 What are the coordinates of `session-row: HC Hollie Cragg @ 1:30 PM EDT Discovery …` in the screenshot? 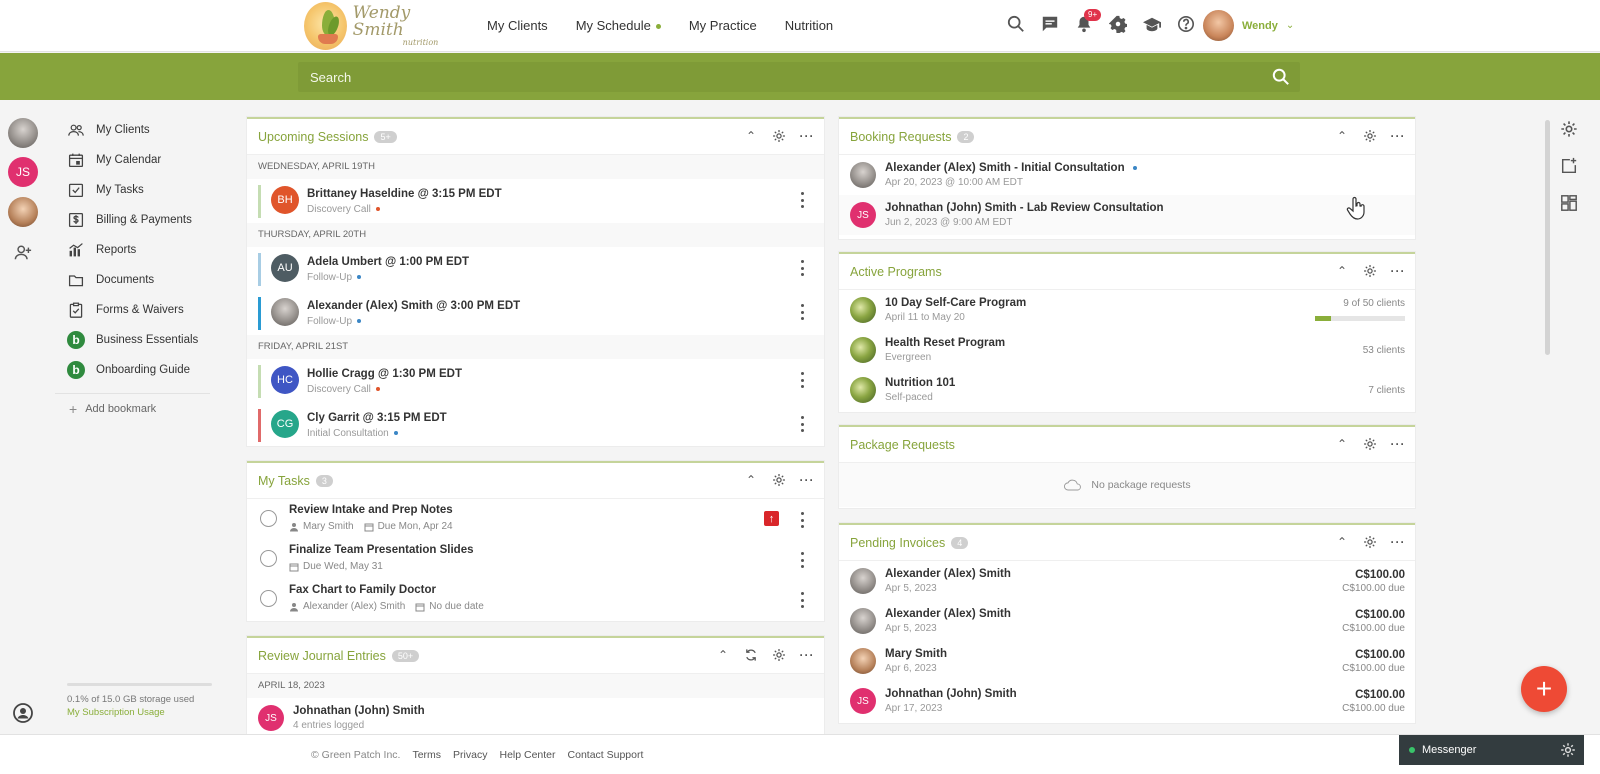 It's located at (535, 381).